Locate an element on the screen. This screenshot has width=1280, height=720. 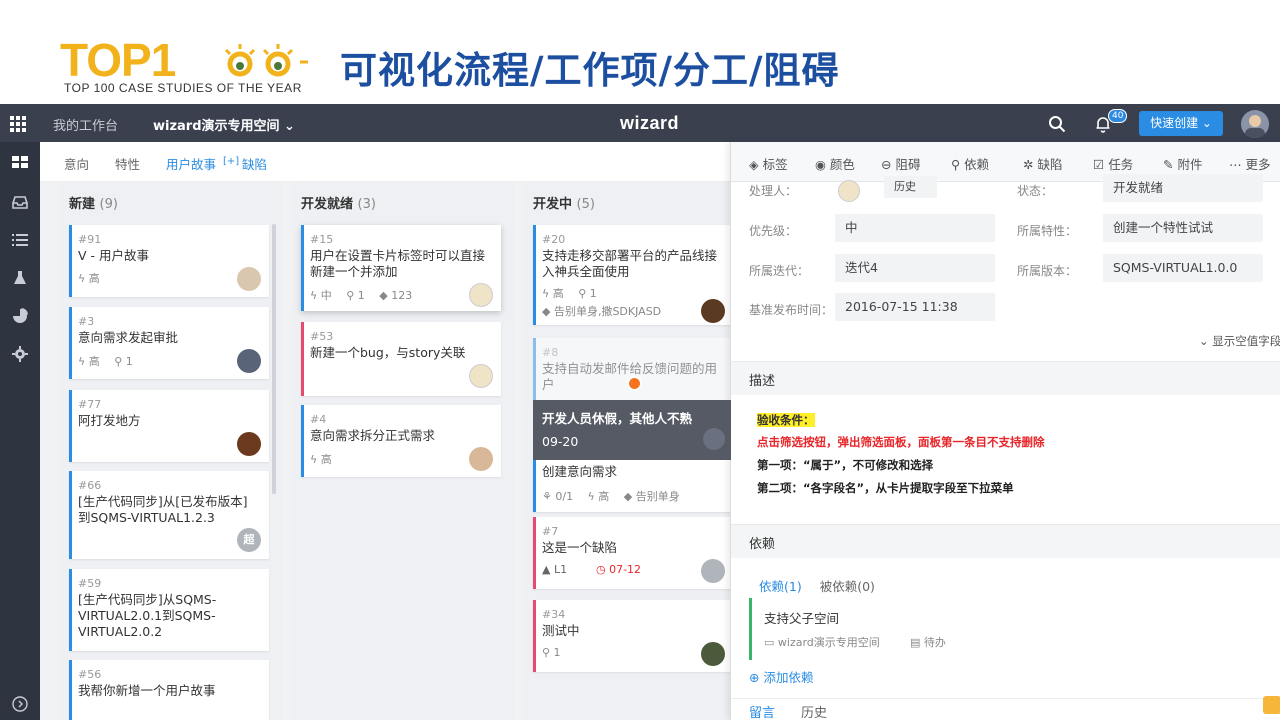
column-scrollbar is located at coordinates (274, 359).